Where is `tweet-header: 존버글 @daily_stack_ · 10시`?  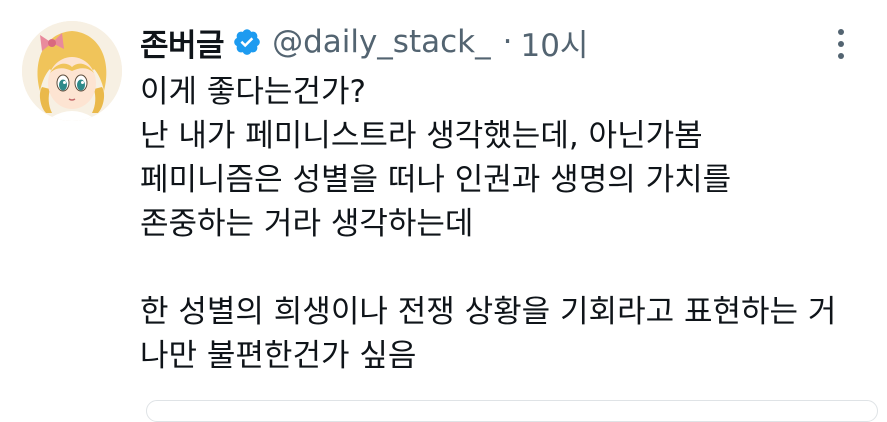
tweet-header: 존버글 @daily_stack_ · 10시 is located at coordinates (364, 42).